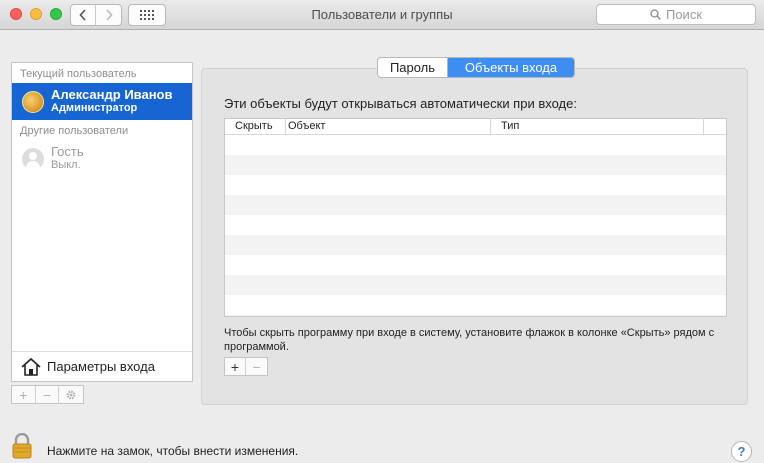 Image resolution: width=764 pixels, height=463 pixels. Describe the element at coordinates (235, 366) in the screenshot. I see `add-login-item-button: +` at that location.